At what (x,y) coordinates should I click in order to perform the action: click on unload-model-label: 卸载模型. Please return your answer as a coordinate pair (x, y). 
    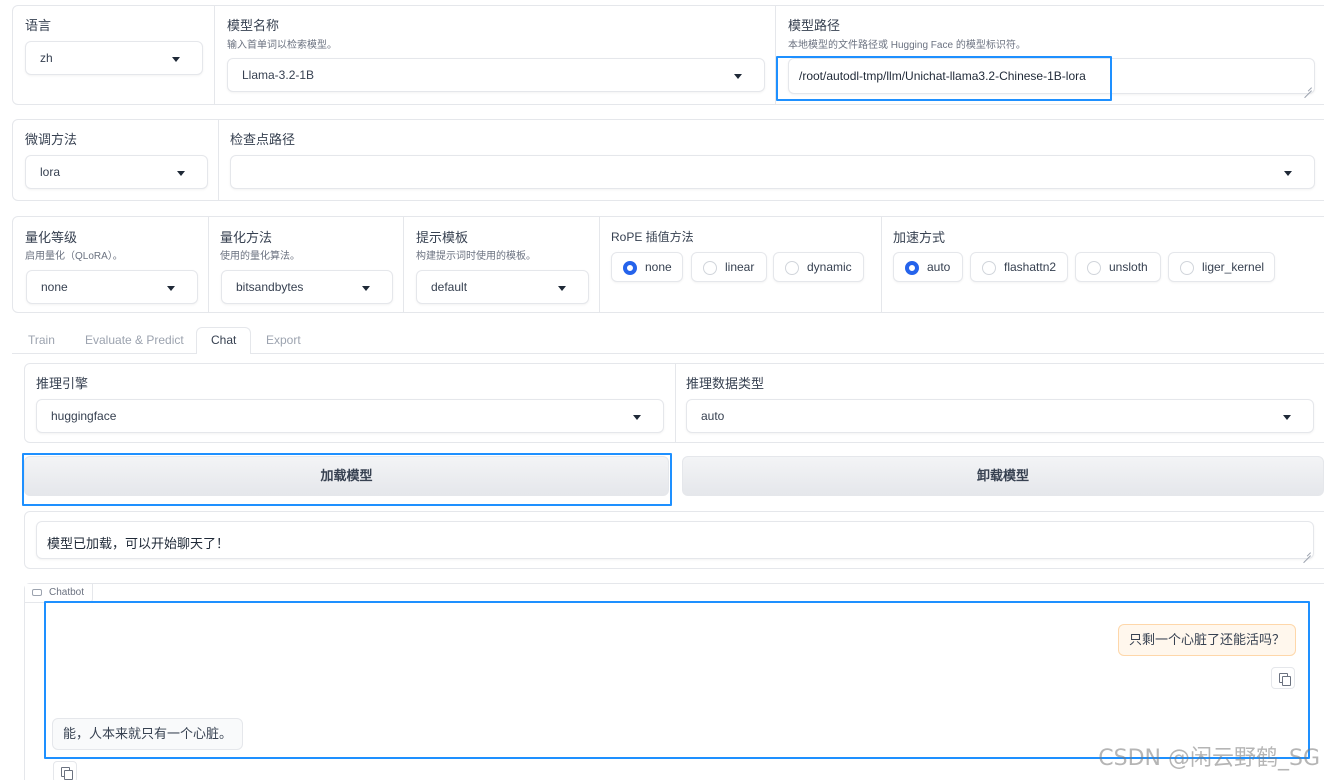
    Looking at the image, I should click on (1002, 475).